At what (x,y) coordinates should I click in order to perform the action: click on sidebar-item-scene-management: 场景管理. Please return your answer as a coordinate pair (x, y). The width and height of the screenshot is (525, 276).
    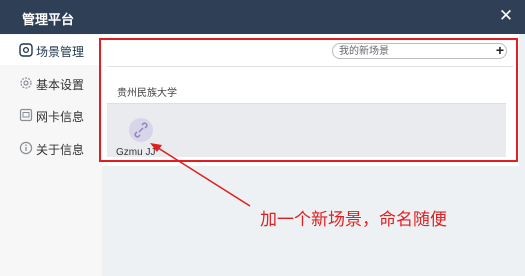
    Looking at the image, I should click on (51, 50).